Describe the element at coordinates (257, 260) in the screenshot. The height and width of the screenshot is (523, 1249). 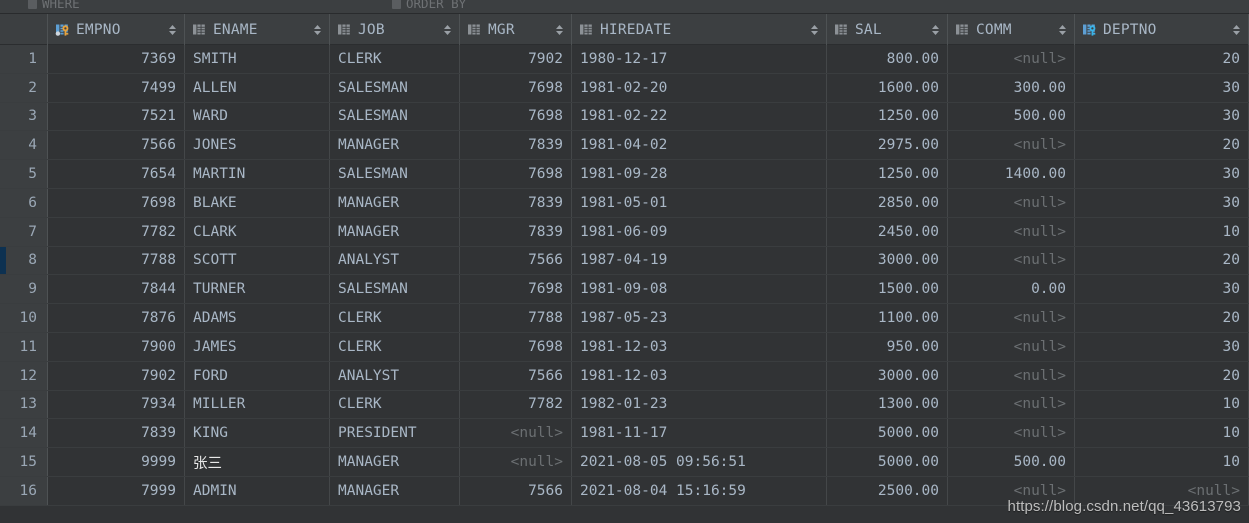
I see `cell-ename: SCOTT` at that location.